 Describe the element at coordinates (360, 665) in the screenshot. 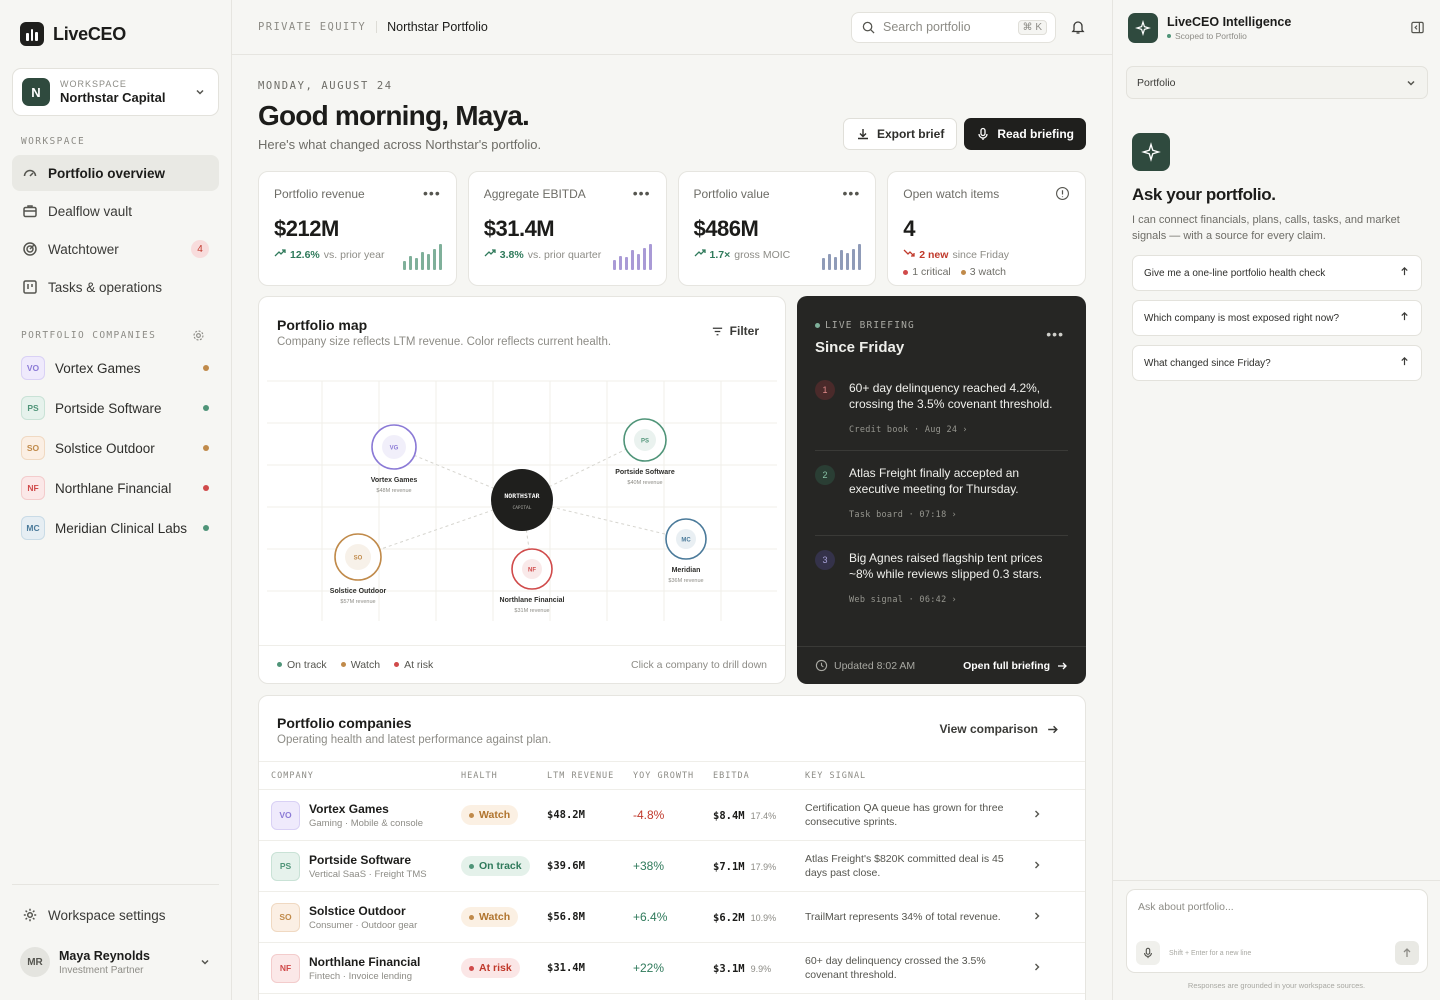

I see `legend-item: Watch` at that location.